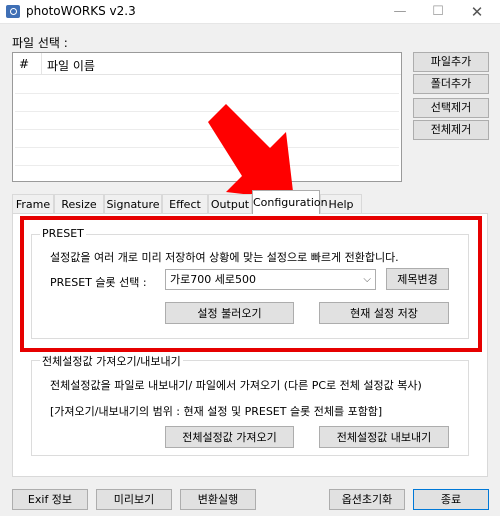  What do you see at coordinates (71, 65) in the screenshot?
I see `column-header-filename: 파일 이름` at bounding box center [71, 65].